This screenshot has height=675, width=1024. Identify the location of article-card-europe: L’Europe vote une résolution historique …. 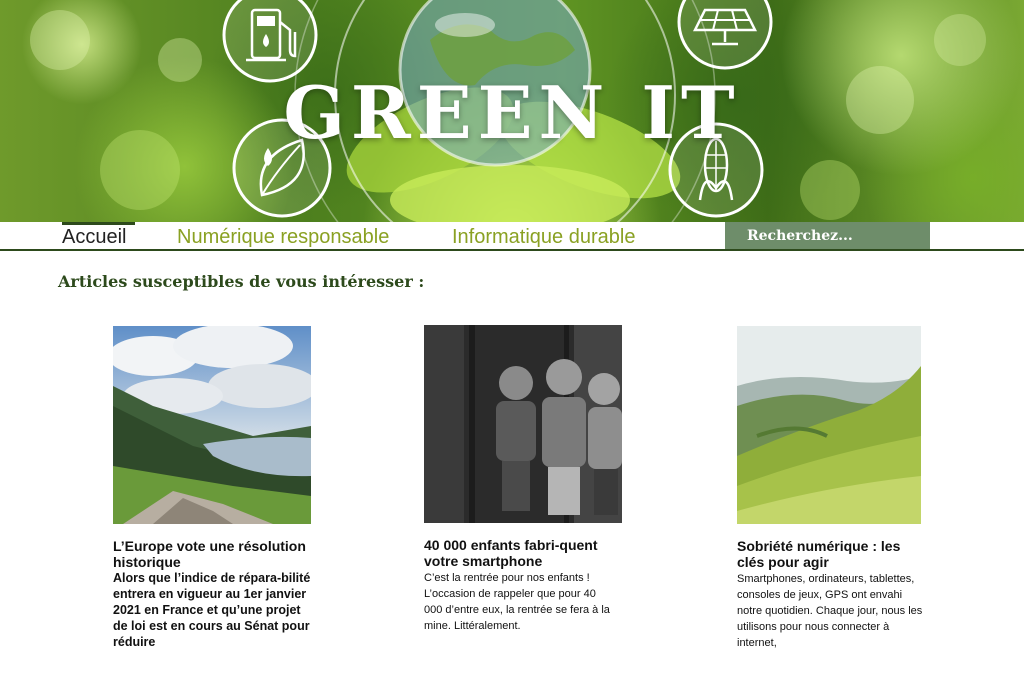
(213, 491).